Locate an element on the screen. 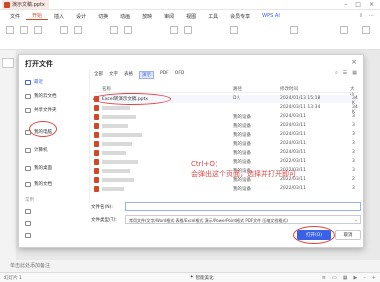  filter-presentation: 演示 is located at coordinates (146, 75).